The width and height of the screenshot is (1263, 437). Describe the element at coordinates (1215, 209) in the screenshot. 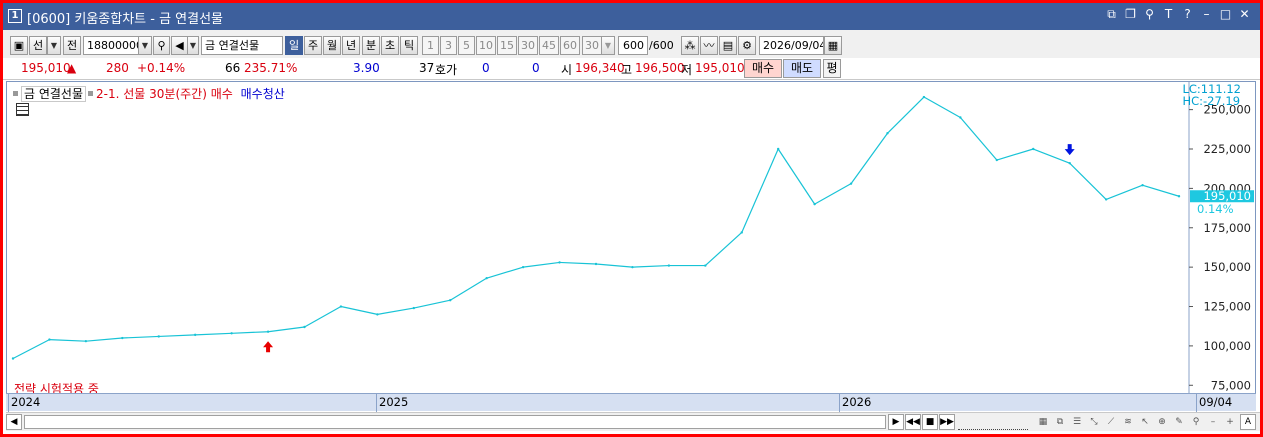

I see `current-change-pct: 0.14%` at that location.